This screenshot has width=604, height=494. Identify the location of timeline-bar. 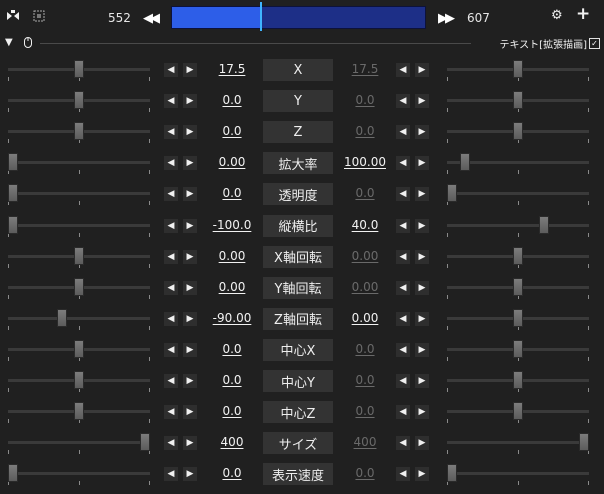
(298, 16).